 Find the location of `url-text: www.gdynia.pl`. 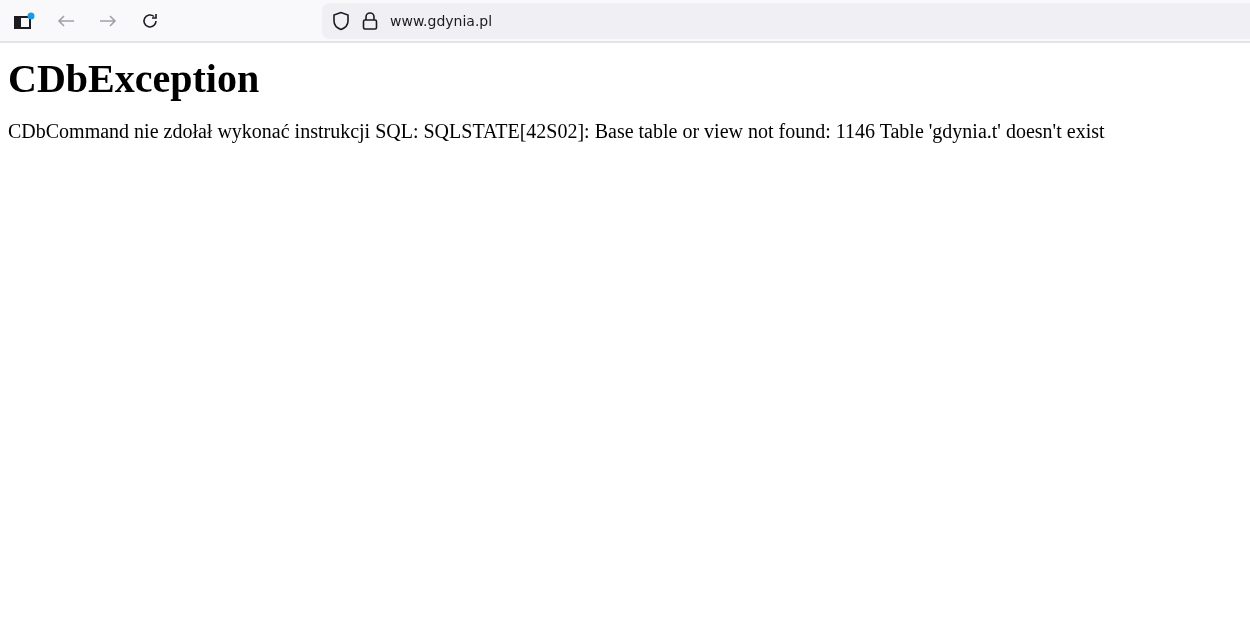

url-text: www.gdynia.pl is located at coordinates (441, 20).